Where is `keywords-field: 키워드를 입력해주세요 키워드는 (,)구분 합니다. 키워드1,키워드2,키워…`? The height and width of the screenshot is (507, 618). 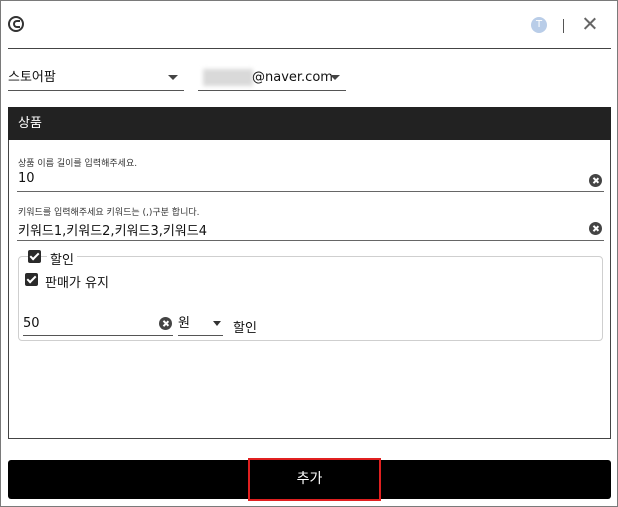
keywords-field: 키워드를 입력해주세요 키워드는 (,)구분 합니다. 키워드1,키워드2,키워… is located at coordinates (310, 223).